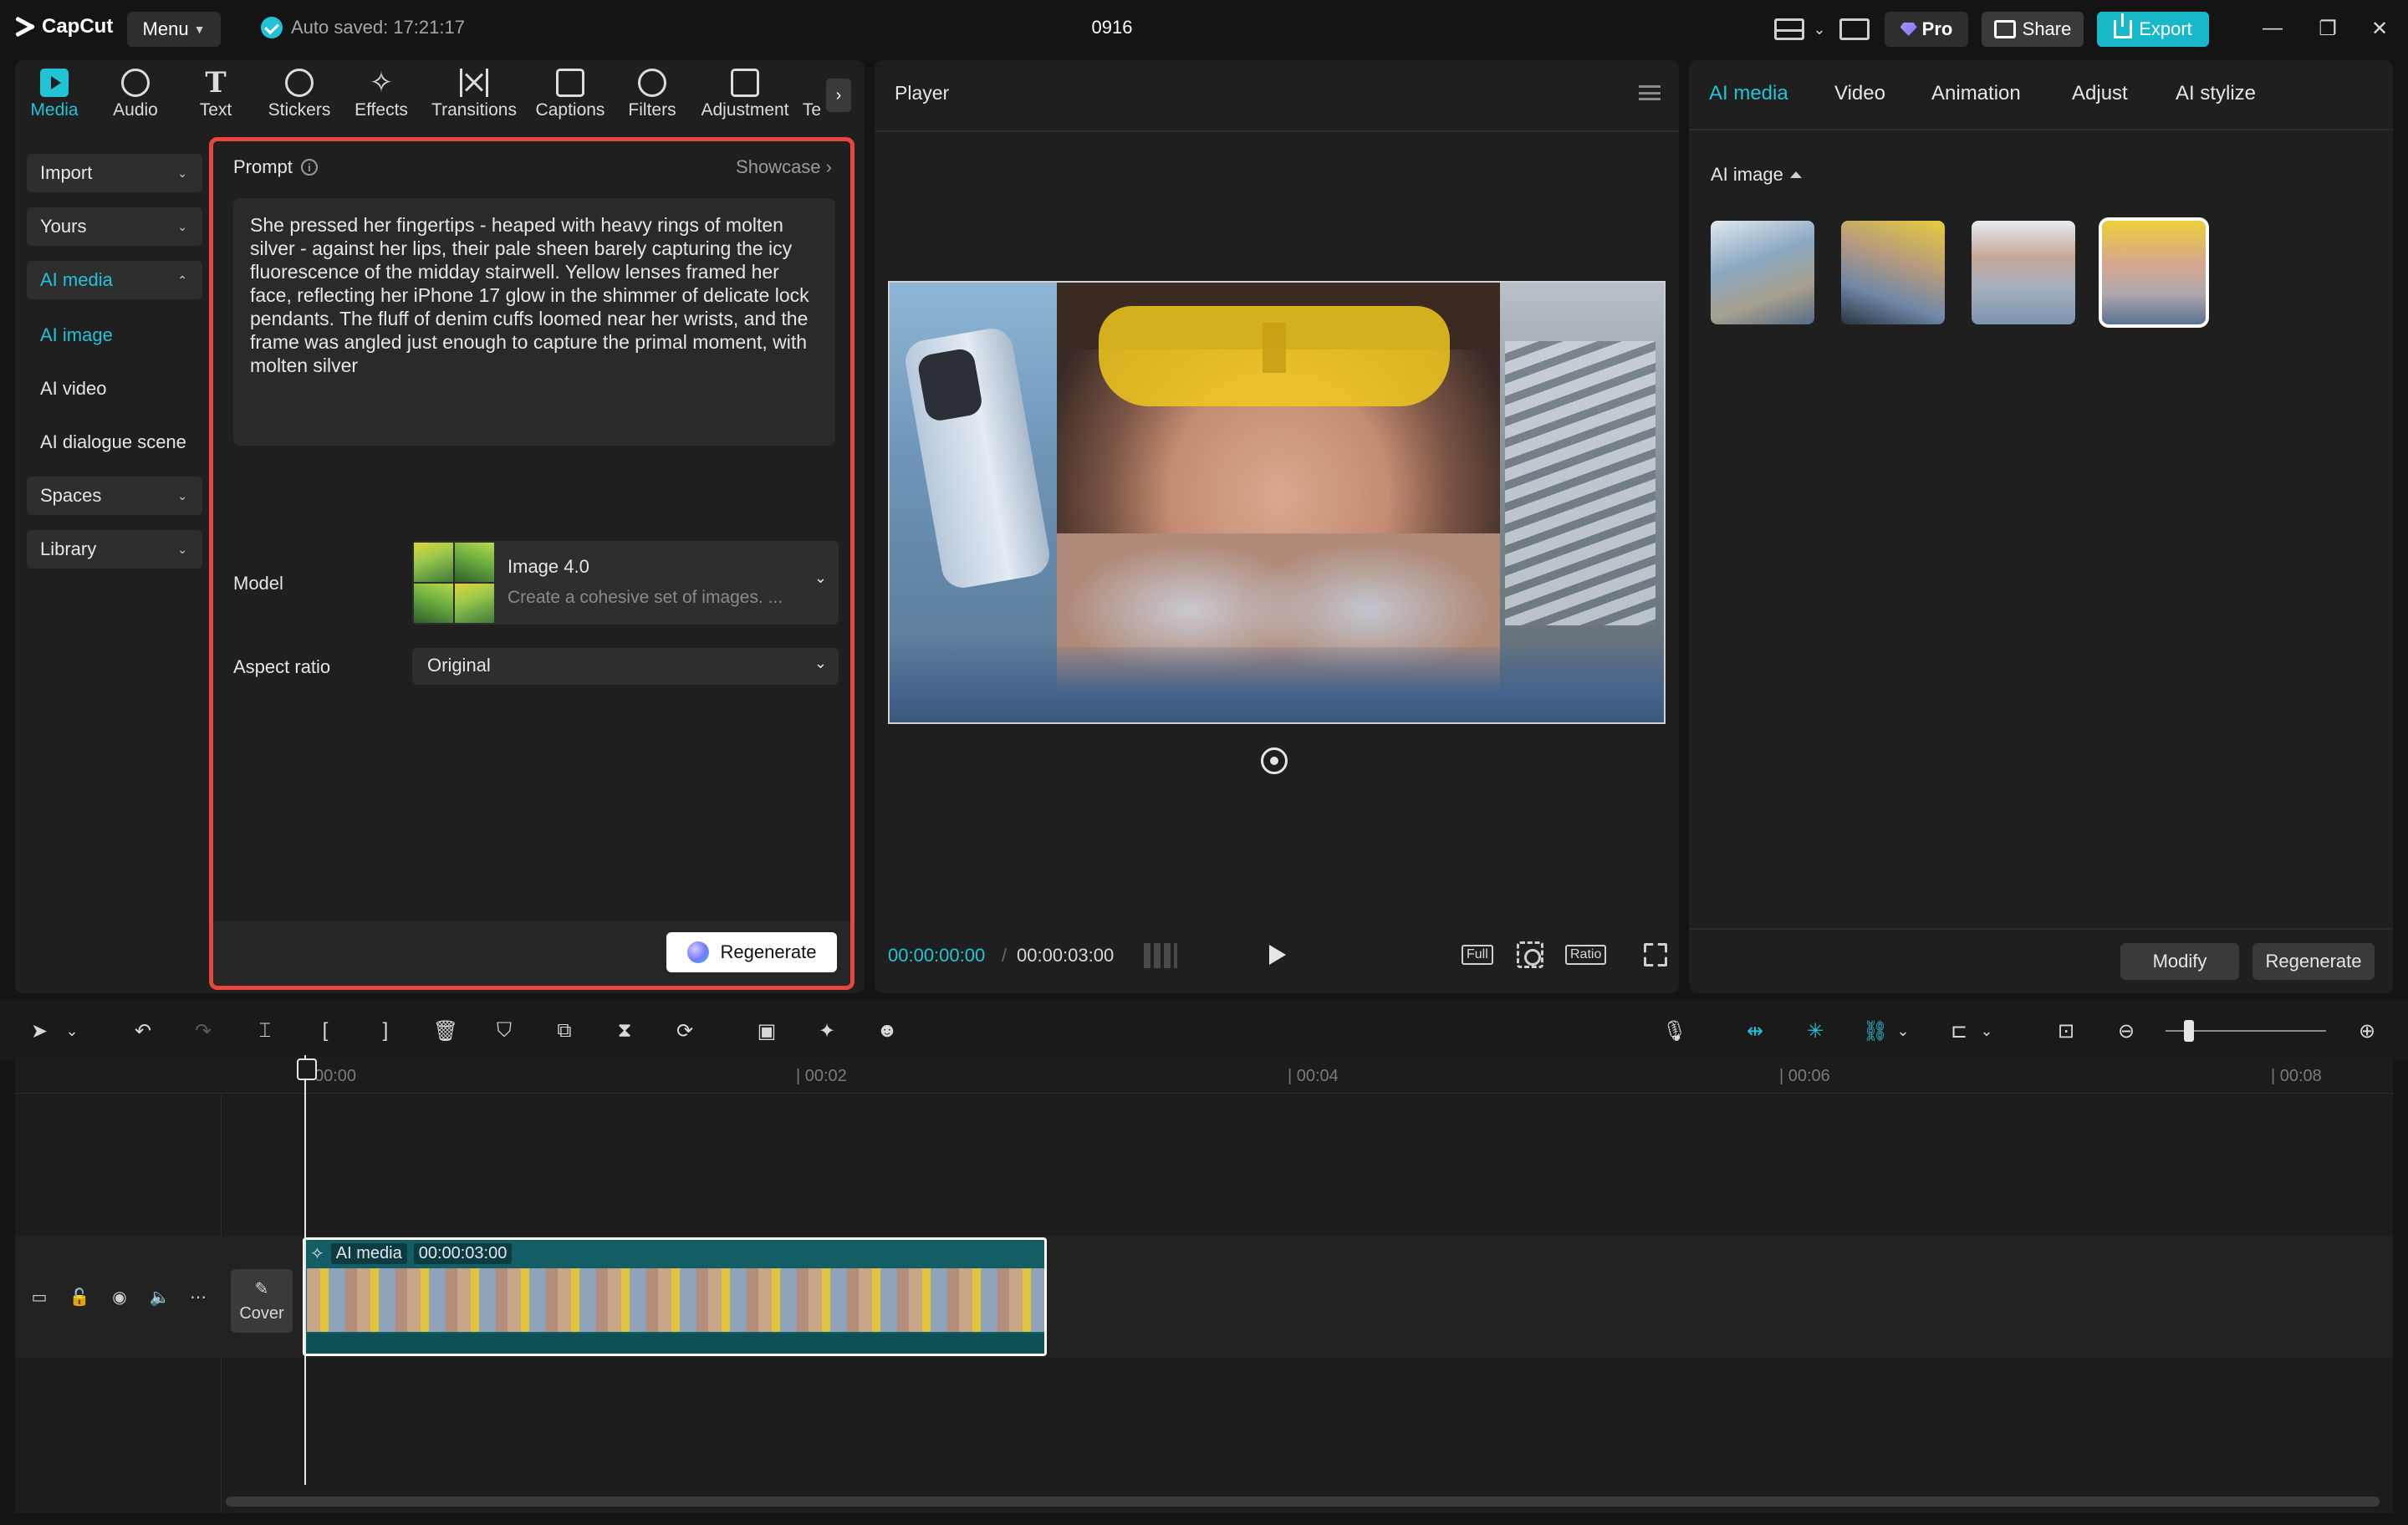 This screenshot has height=1525, width=2408. I want to click on tab-templates: Te, so click(812, 98).